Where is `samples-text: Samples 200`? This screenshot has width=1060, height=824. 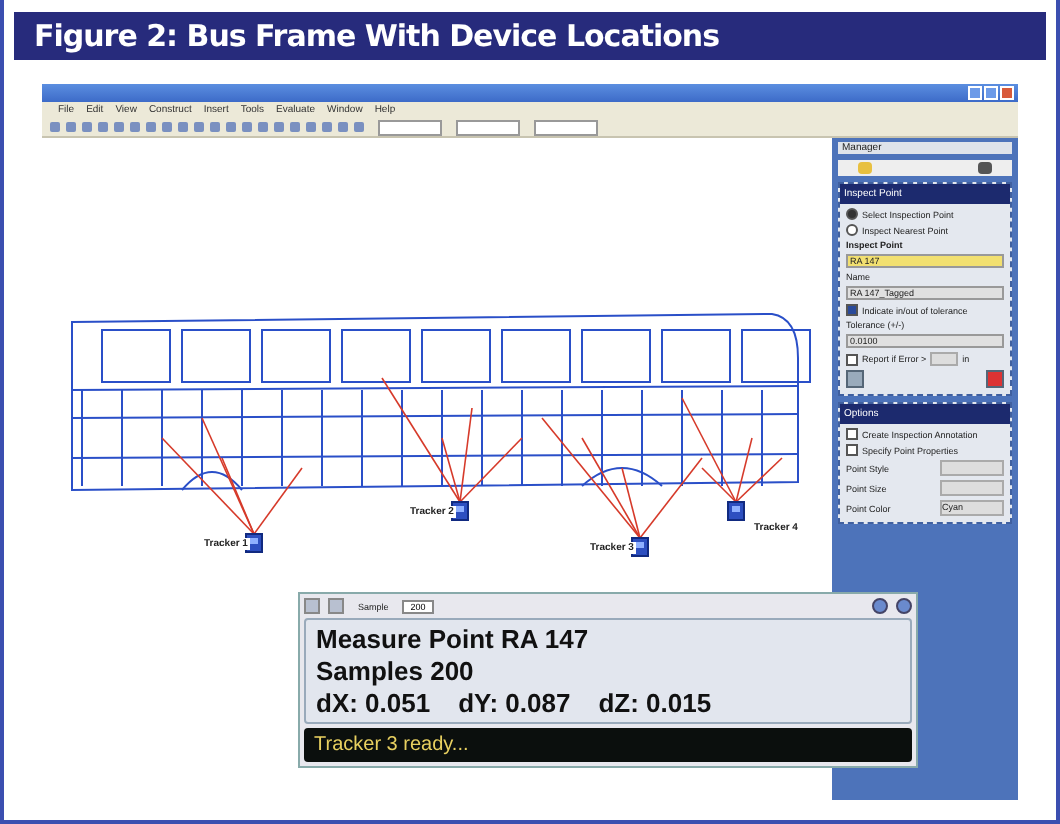 samples-text: Samples 200 is located at coordinates (396, 671).